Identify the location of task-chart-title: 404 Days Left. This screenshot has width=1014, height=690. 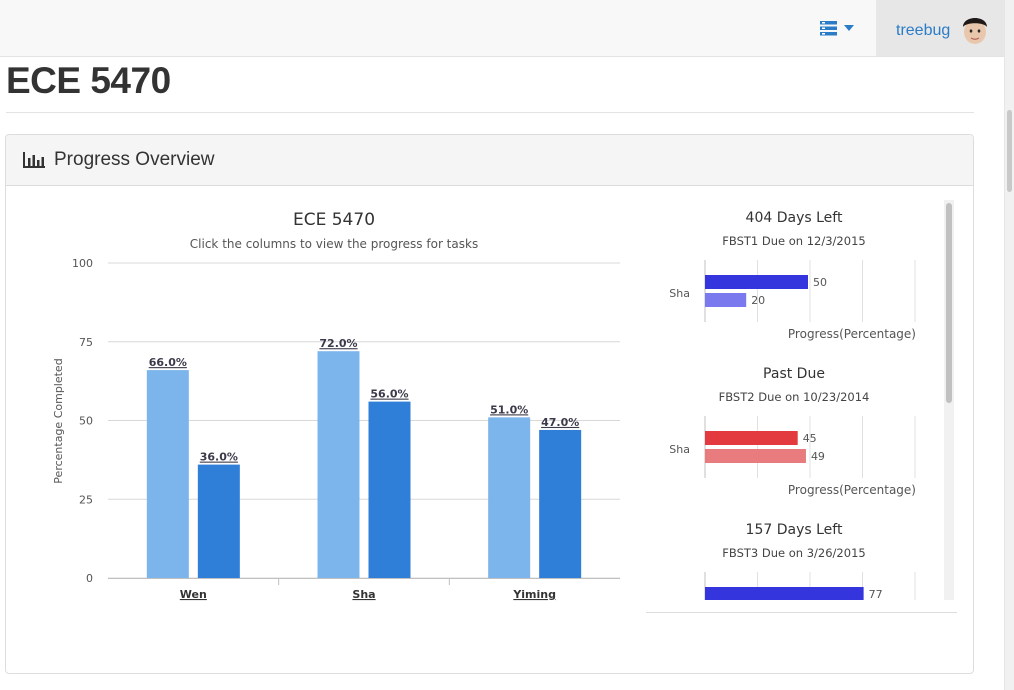
(794, 218).